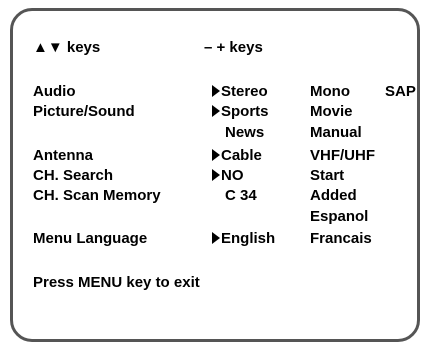 The image size is (434, 354). Describe the element at coordinates (333, 195) in the screenshot. I see `ch-scan-memory-option-added: Added` at that location.